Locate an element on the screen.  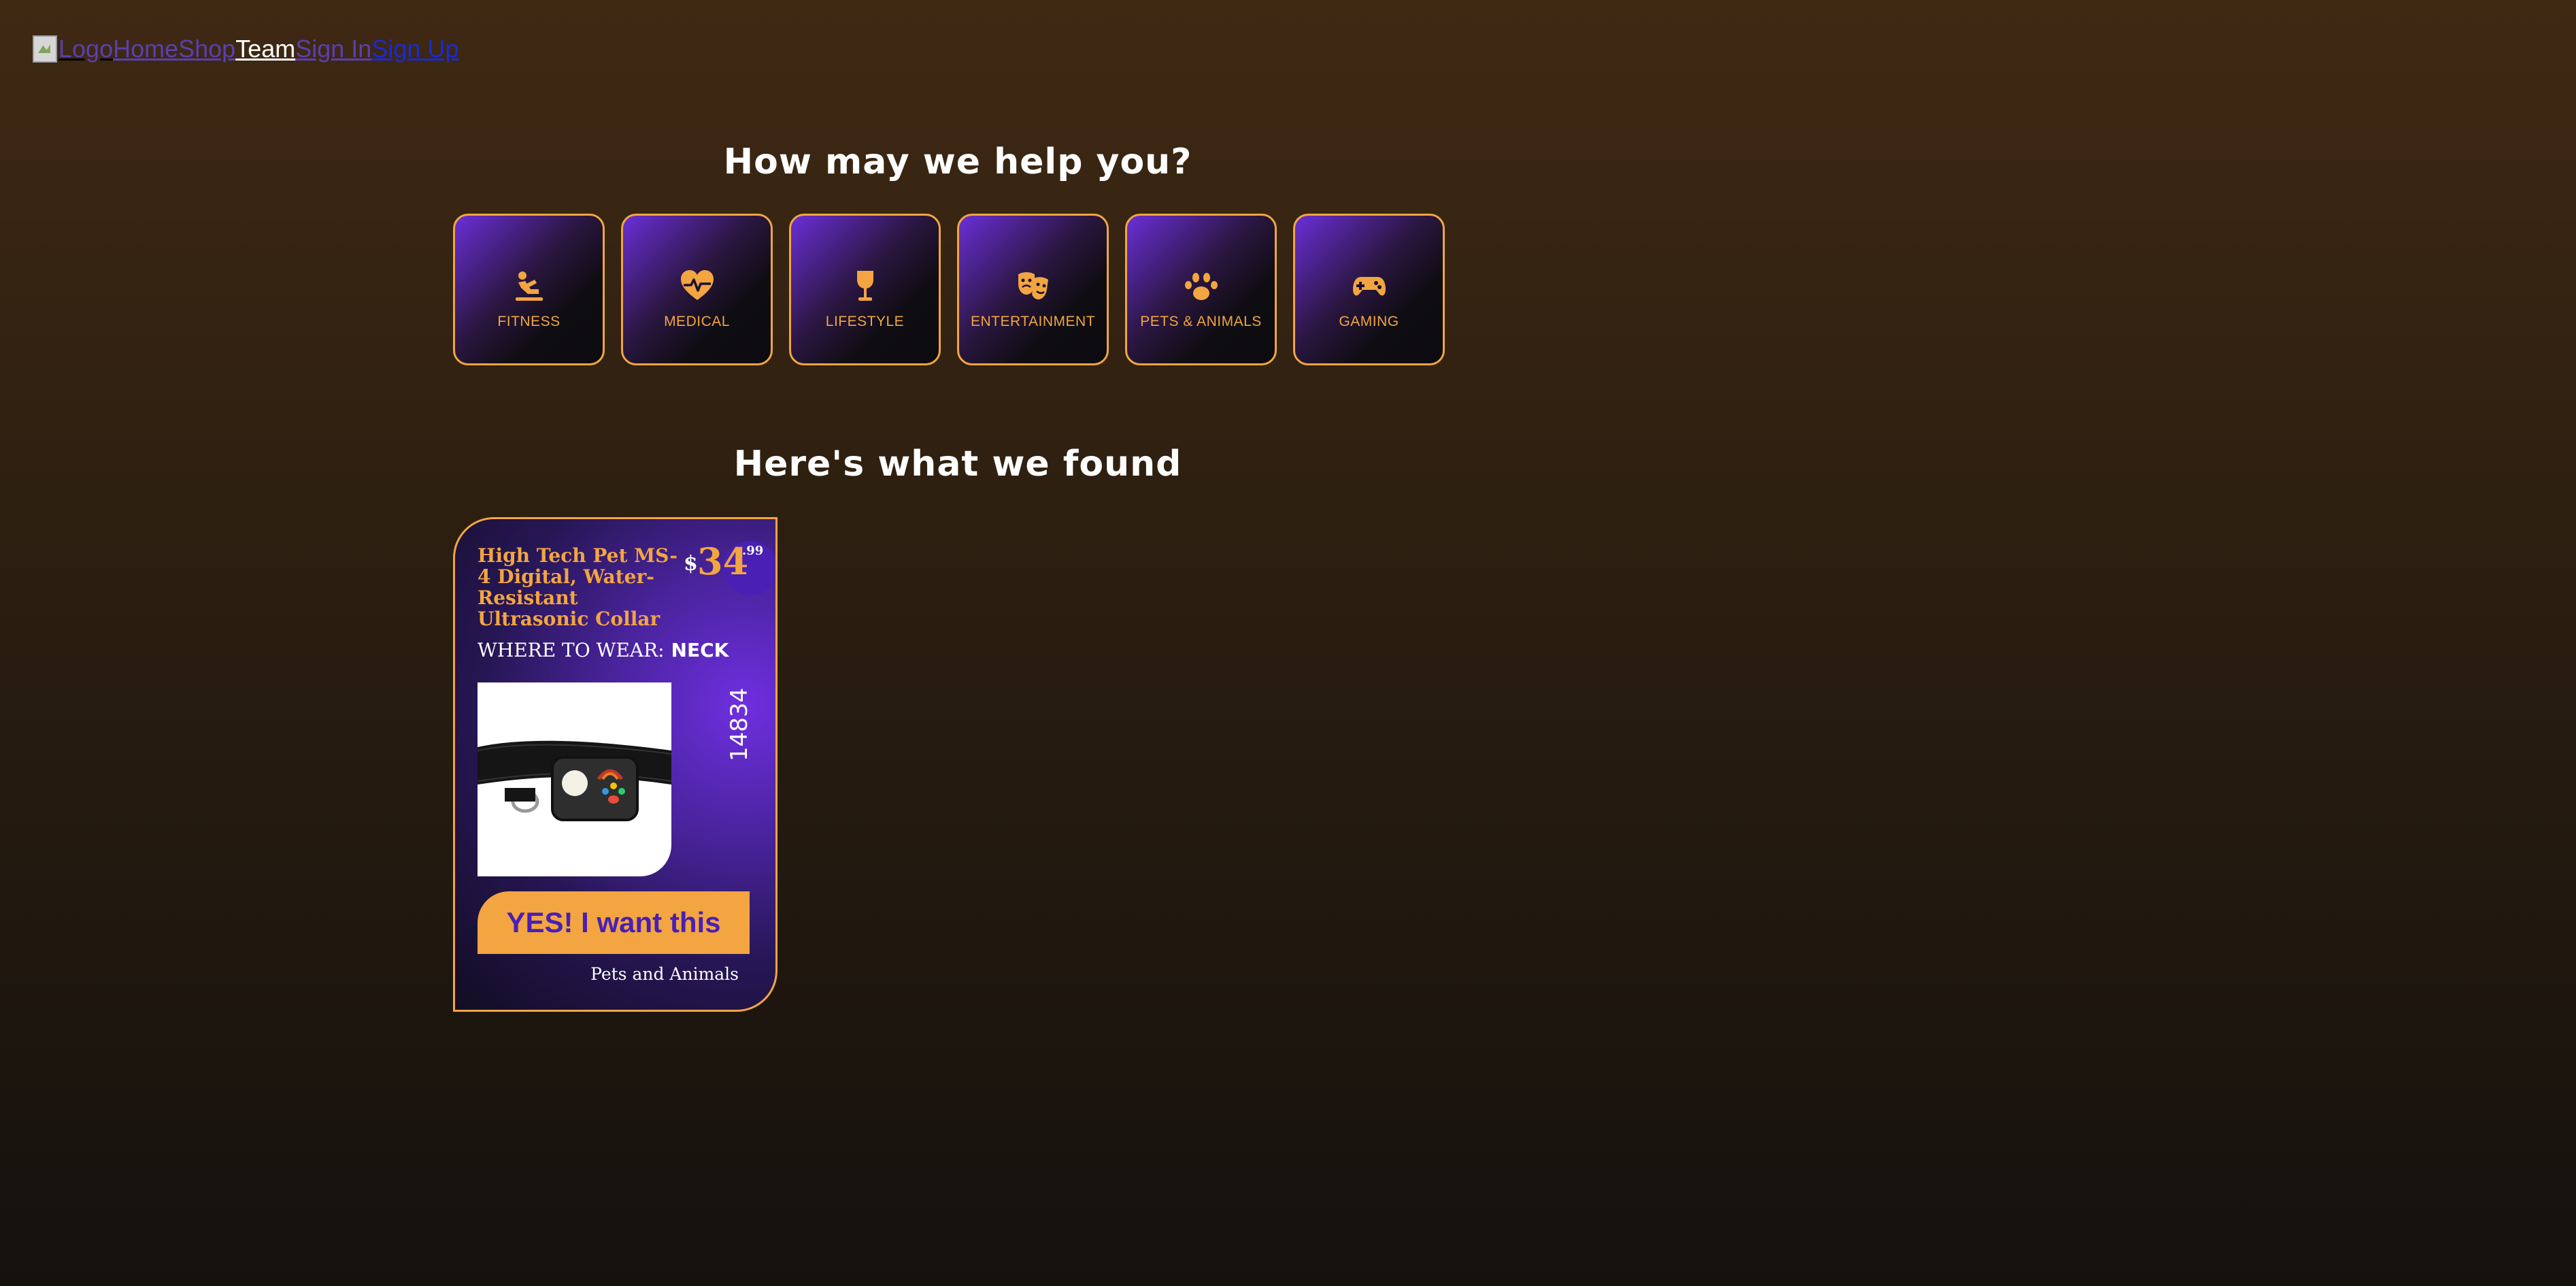
price-currency: $ is located at coordinates (691, 564).